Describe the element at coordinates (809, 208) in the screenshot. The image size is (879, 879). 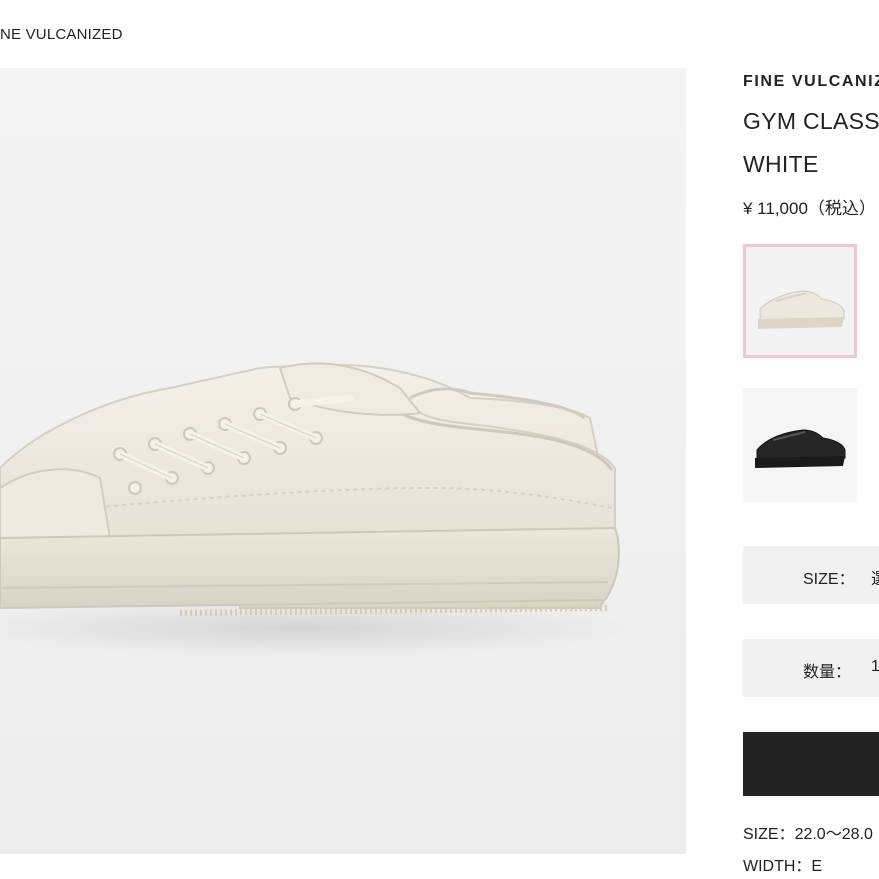
I see `product-price: ¥ 11,000（税込）` at that location.